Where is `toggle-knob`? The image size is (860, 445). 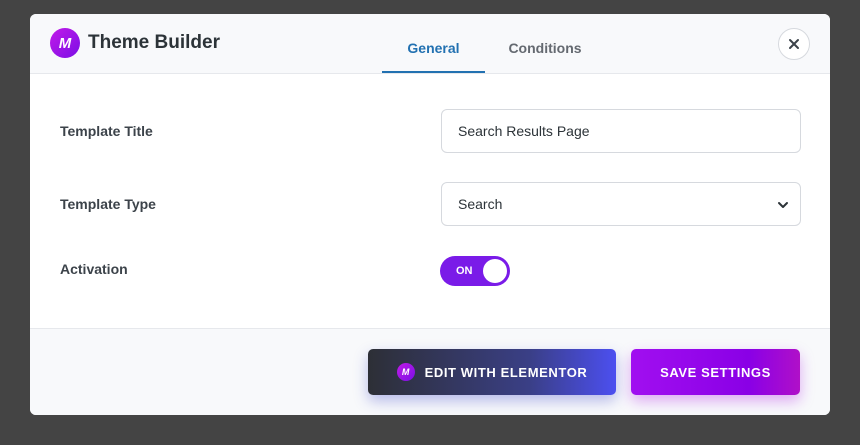 toggle-knob is located at coordinates (495, 271).